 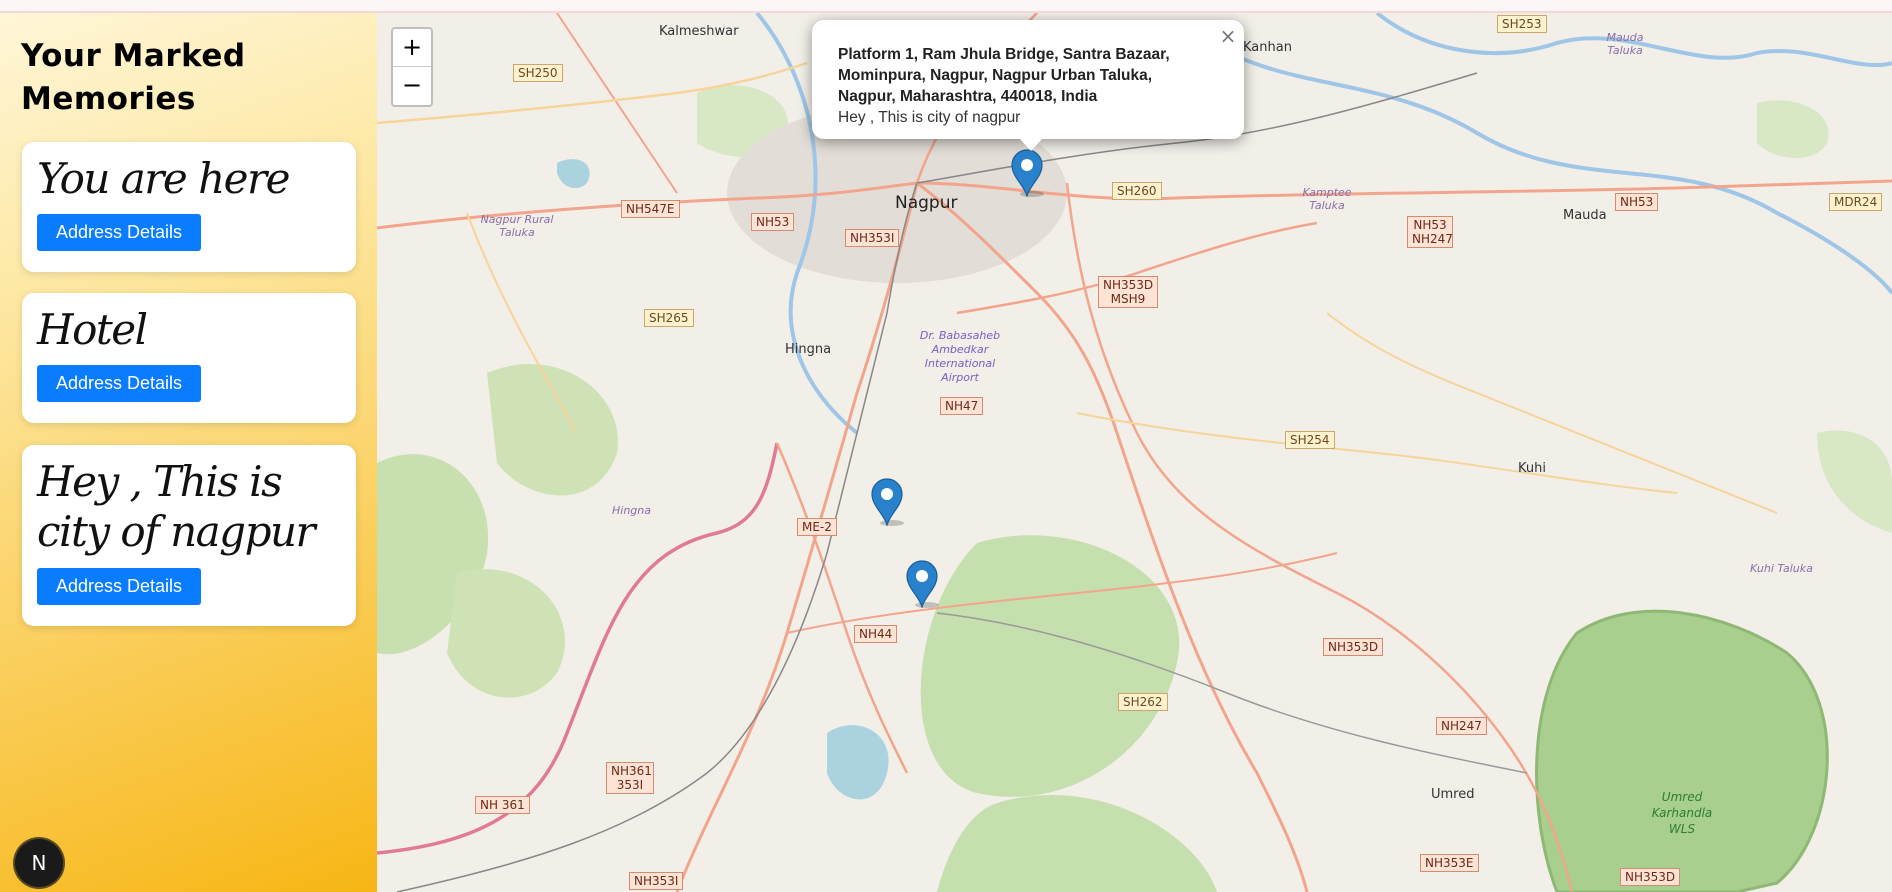 What do you see at coordinates (1327, 199) in the screenshot?
I see `area-label: Kamptee Taluka` at bounding box center [1327, 199].